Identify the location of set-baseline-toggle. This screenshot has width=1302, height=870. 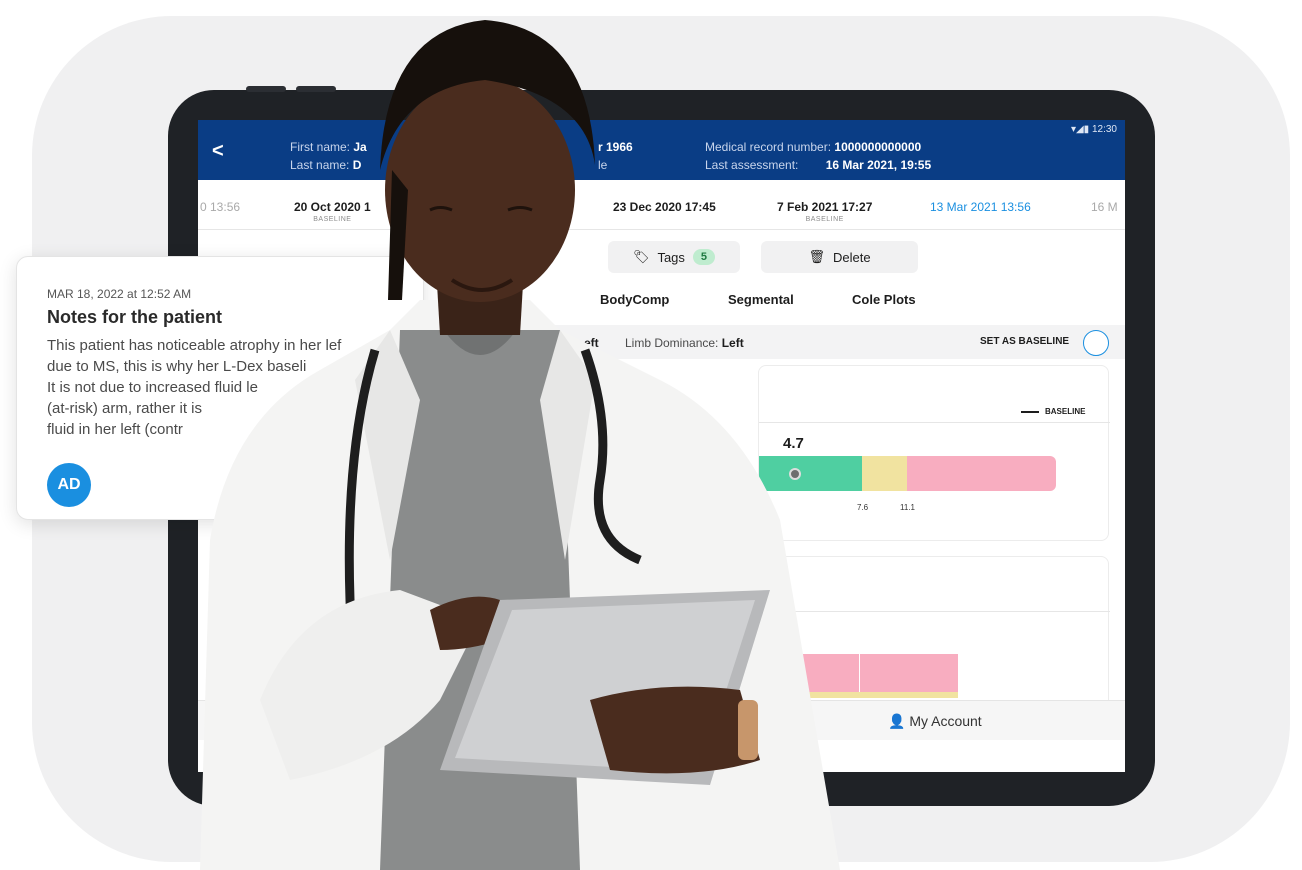
(1096, 343).